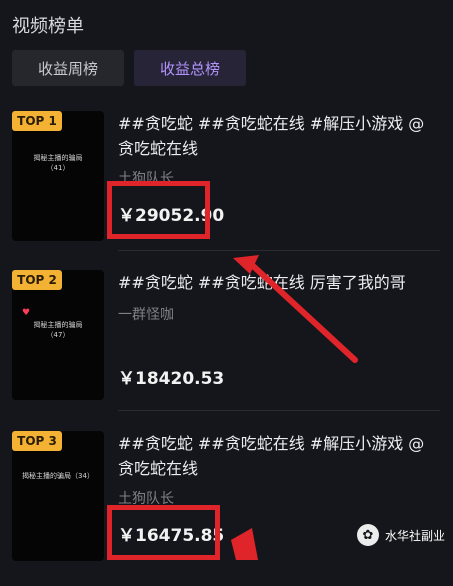 The width and height of the screenshot is (453, 586). What do you see at coordinates (26, 313) in the screenshot?
I see `heart-icon: ♥` at bounding box center [26, 313].